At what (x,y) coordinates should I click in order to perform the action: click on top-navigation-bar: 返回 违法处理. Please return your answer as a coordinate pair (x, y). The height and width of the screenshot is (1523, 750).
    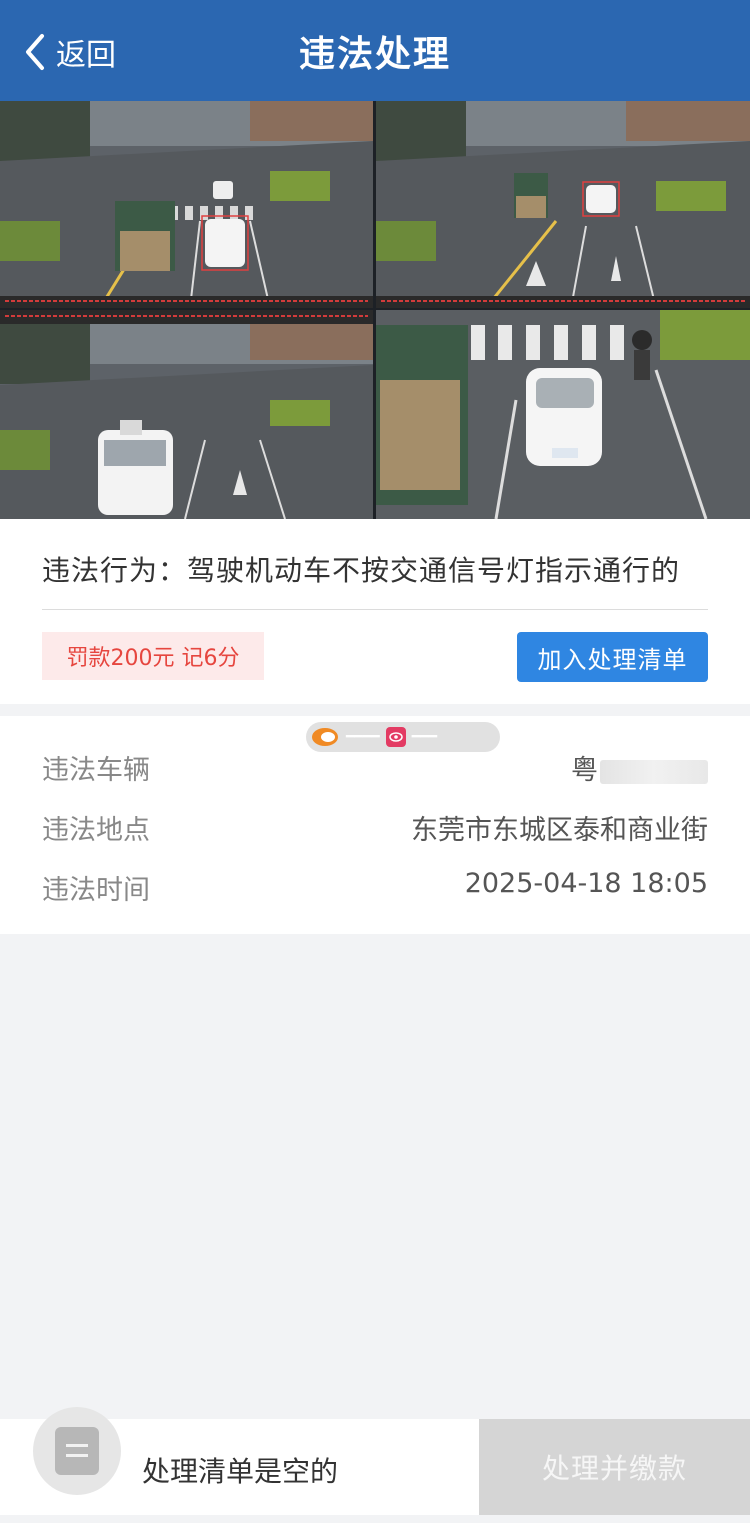
    Looking at the image, I should click on (375, 50).